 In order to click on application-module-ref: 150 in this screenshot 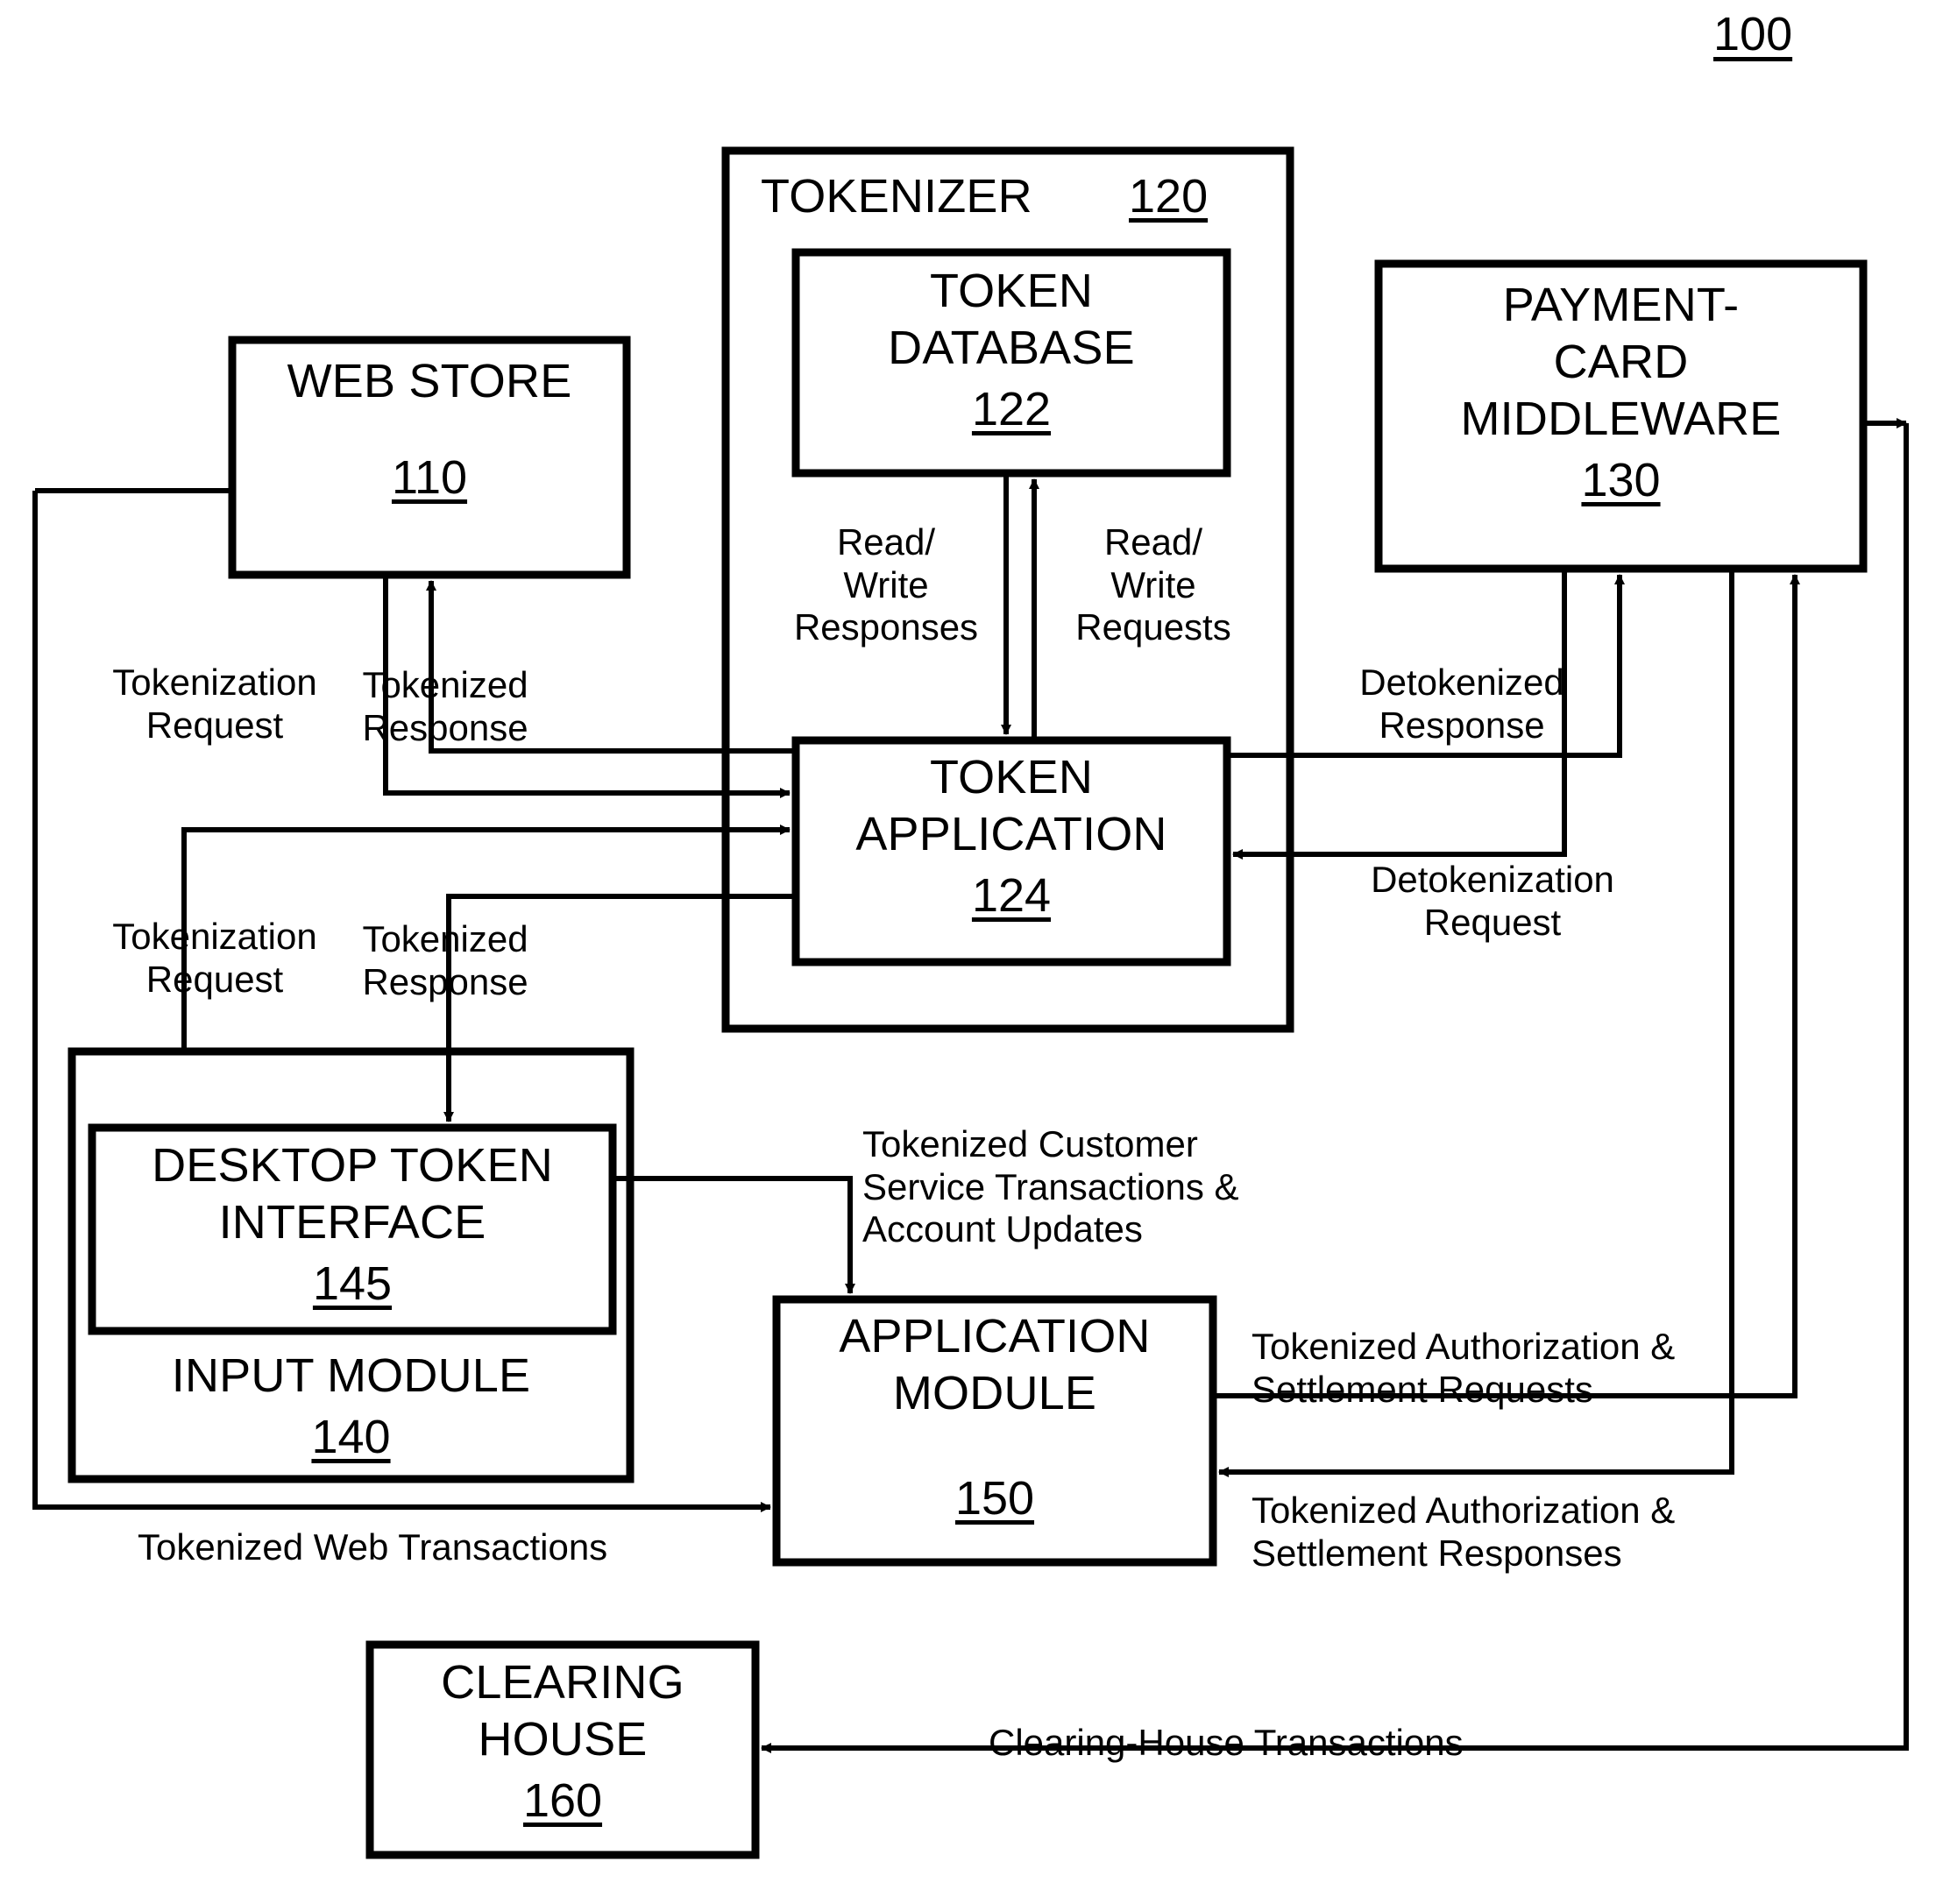, I will do `click(994, 1498)`.